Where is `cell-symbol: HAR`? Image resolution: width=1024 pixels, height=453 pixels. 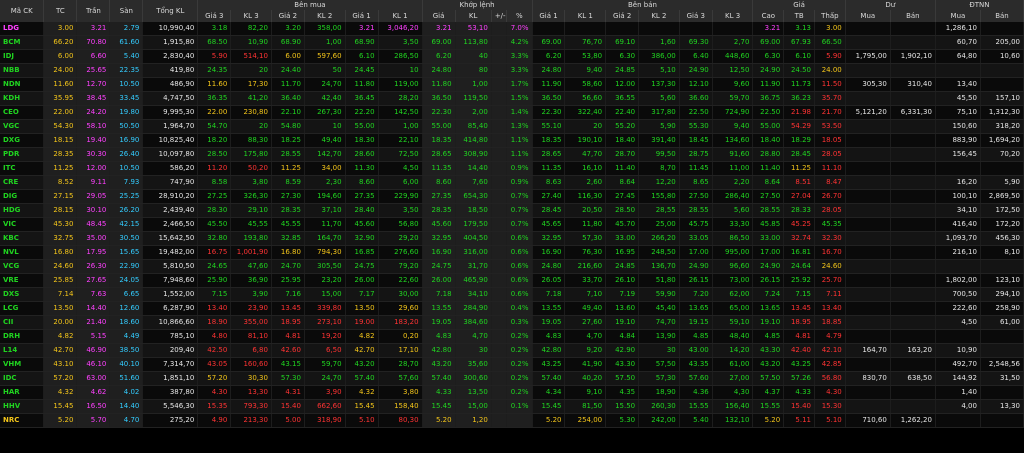 cell-symbol: HAR is located at coordinates (22, 392).